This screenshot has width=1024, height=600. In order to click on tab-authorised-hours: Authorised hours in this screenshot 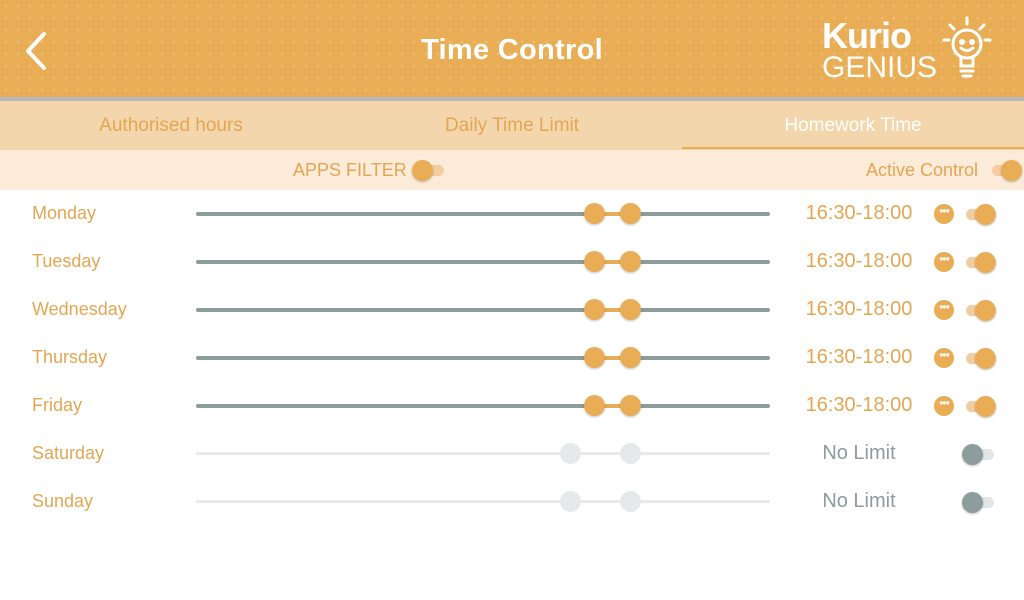, I will do `click(171, 125)`.